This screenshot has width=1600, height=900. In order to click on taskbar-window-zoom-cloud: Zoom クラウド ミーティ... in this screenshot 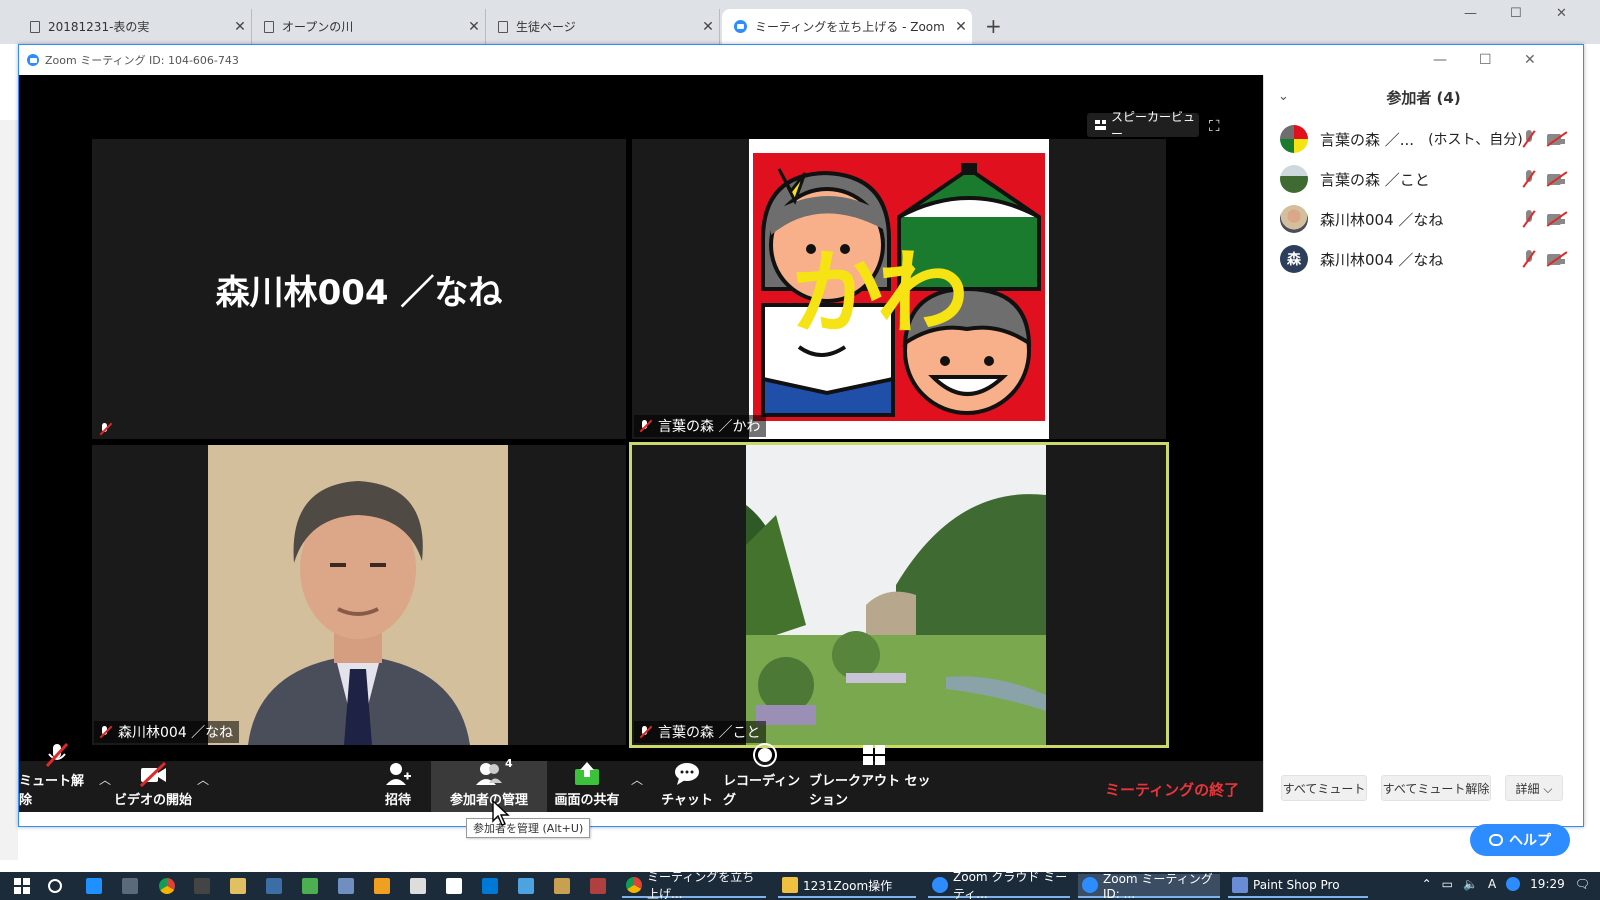, I will do `click(999, 885)`.